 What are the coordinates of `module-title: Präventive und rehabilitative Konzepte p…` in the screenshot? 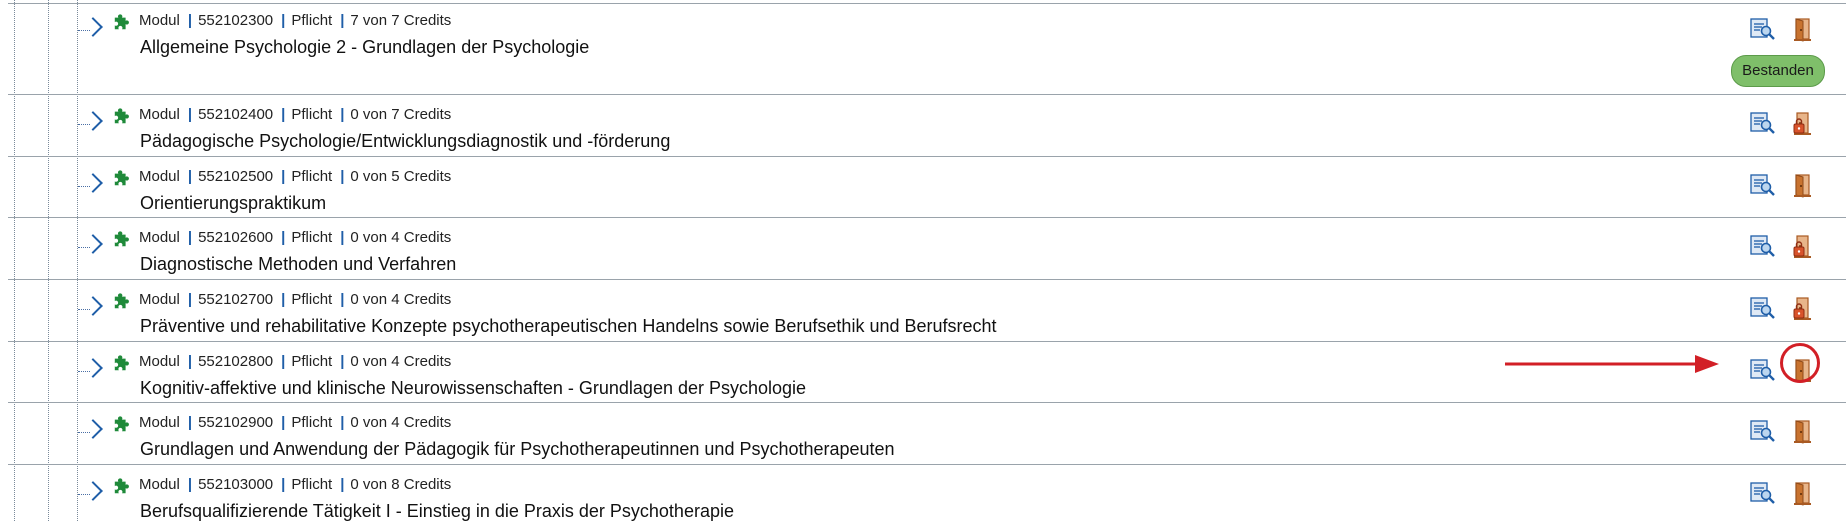 It's located at (568, 326).